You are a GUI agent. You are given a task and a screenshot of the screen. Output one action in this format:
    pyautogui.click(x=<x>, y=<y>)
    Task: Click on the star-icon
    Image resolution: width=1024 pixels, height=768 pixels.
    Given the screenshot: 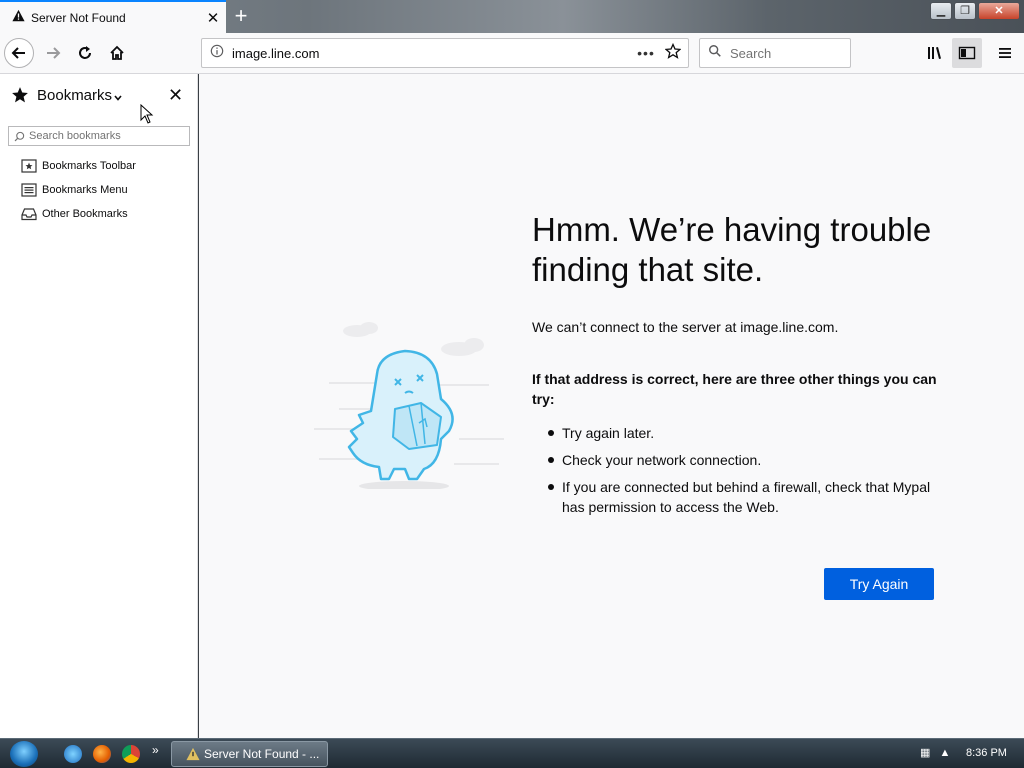 What is the action you would take?
    pyautogui.click(x=20, y=97)
    